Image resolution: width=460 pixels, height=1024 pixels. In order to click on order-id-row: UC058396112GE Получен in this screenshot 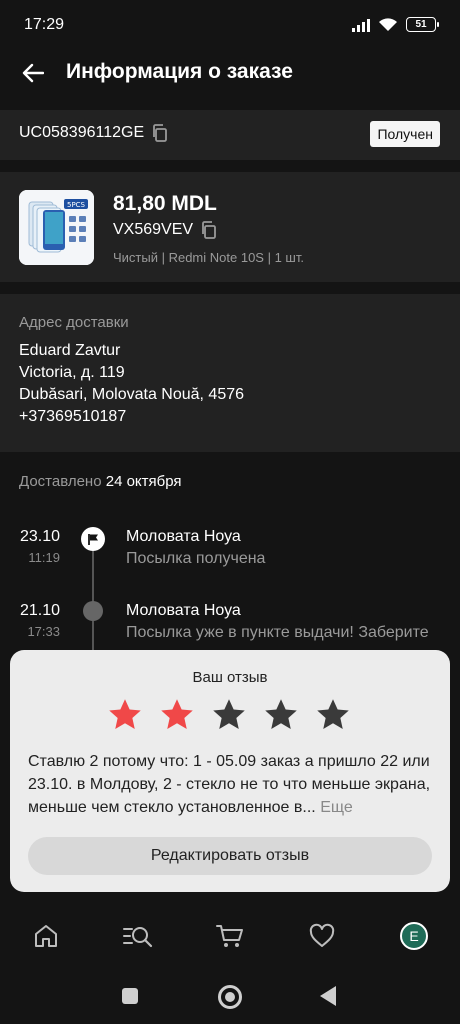, I will do `click(230, 135)`.